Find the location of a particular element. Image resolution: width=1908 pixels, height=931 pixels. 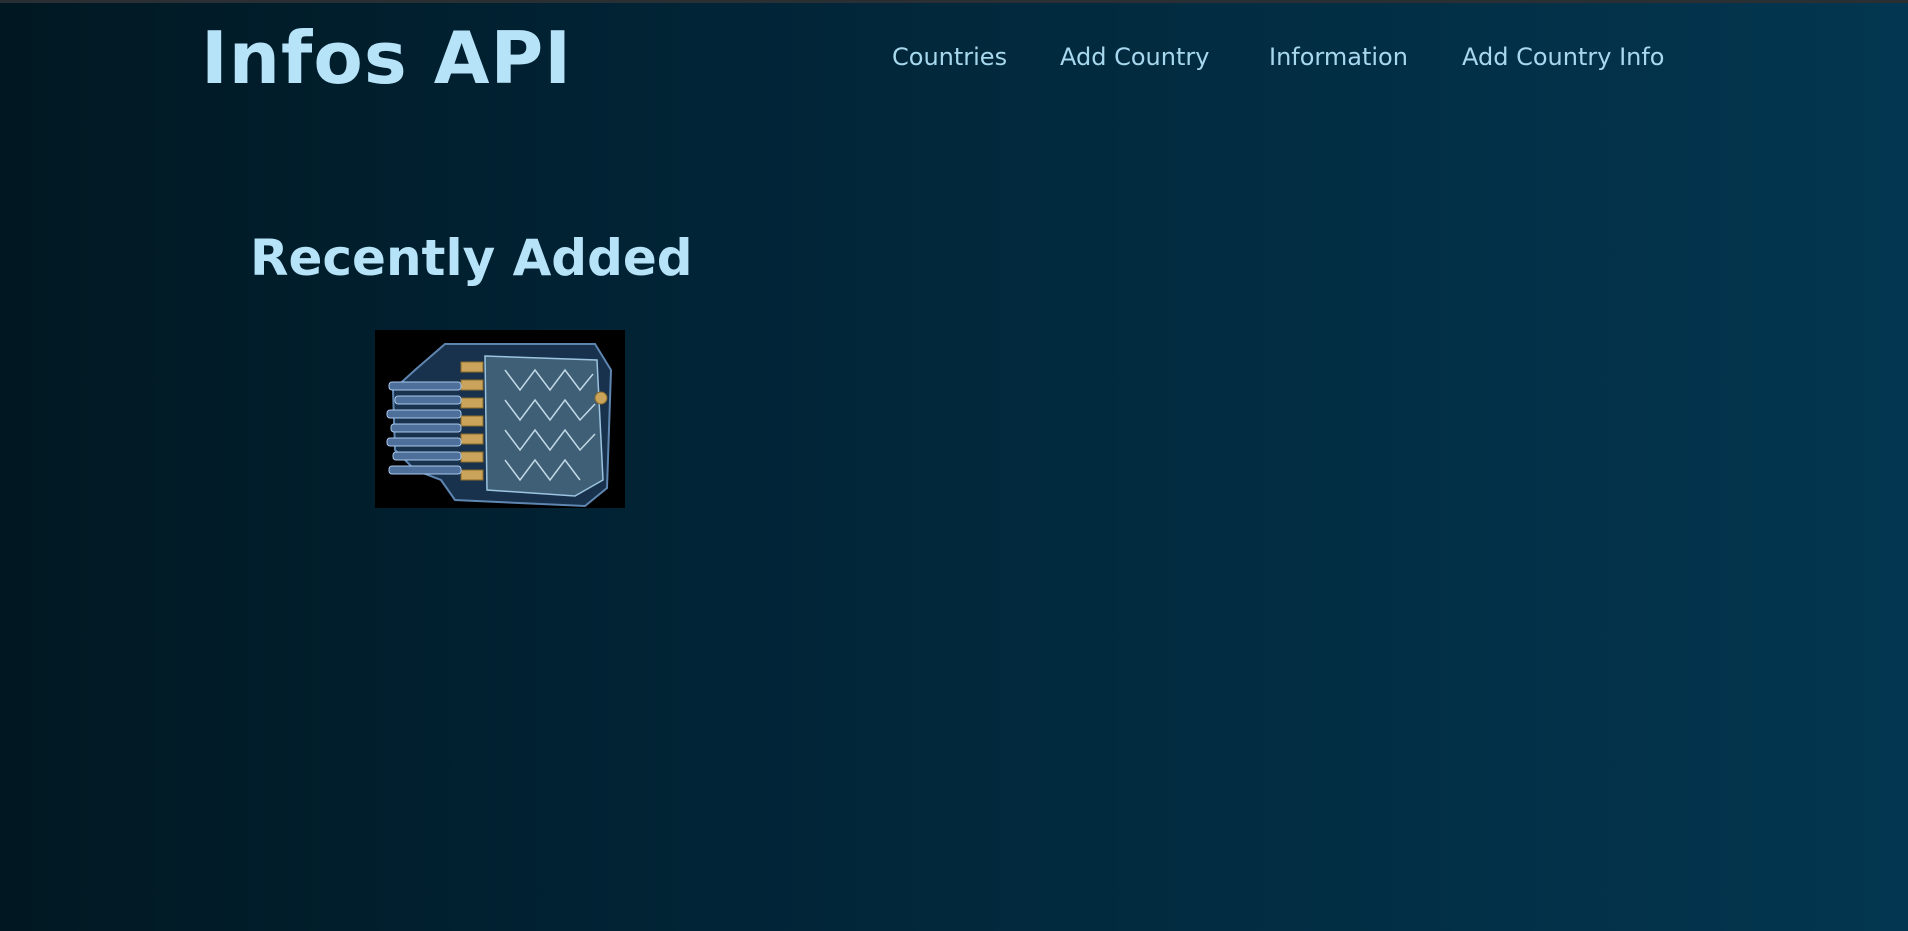

nav-information: Information is located at coordinates (1338, 57).